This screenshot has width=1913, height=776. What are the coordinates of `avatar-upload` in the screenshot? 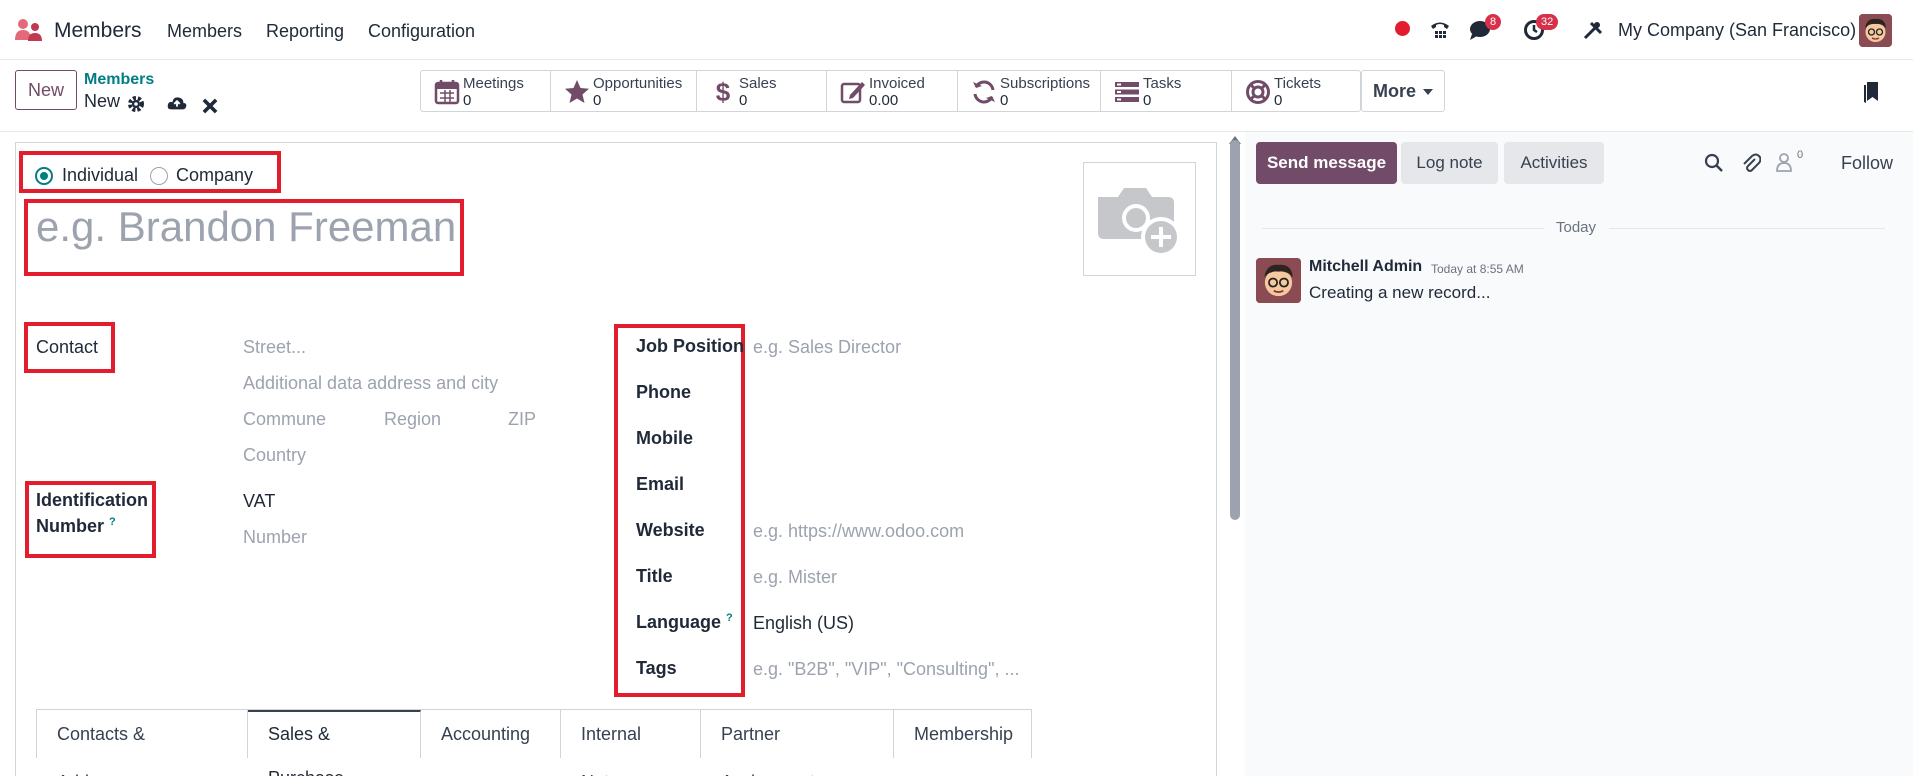 It's located at (1139, 219).